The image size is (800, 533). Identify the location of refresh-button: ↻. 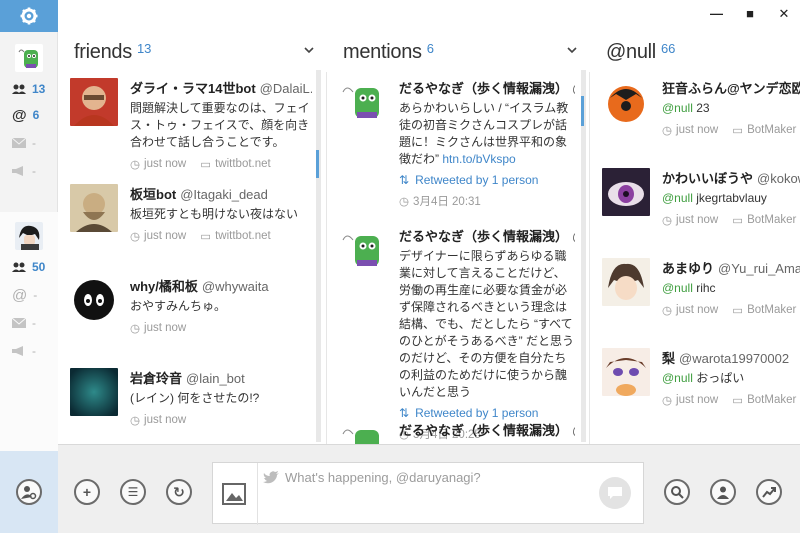
(179, 492).